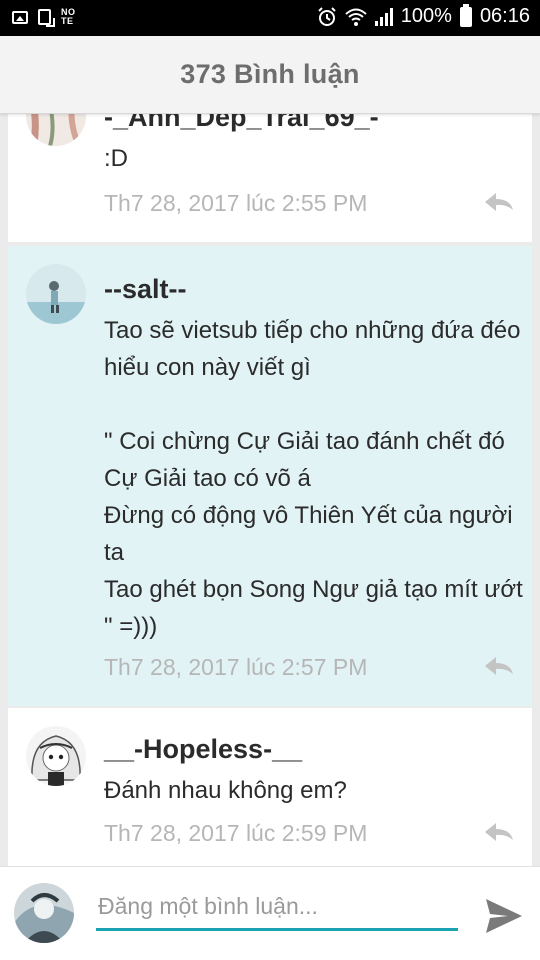 The width and height of the screenshot is (540, 960). Describe the element at coordinates (236, 667) in the screenshot. I see `comment-timestamp: Th7 28, 2017 lúc 2:57 PM` at that location.